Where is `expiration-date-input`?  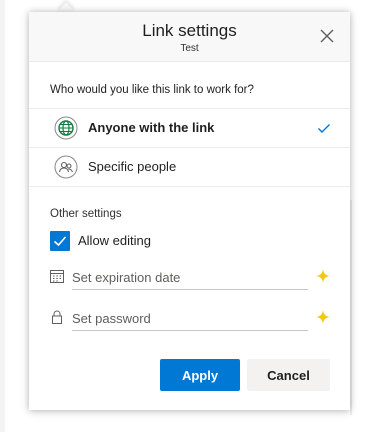
expiration-date-input is located at coordinates (190, 277).